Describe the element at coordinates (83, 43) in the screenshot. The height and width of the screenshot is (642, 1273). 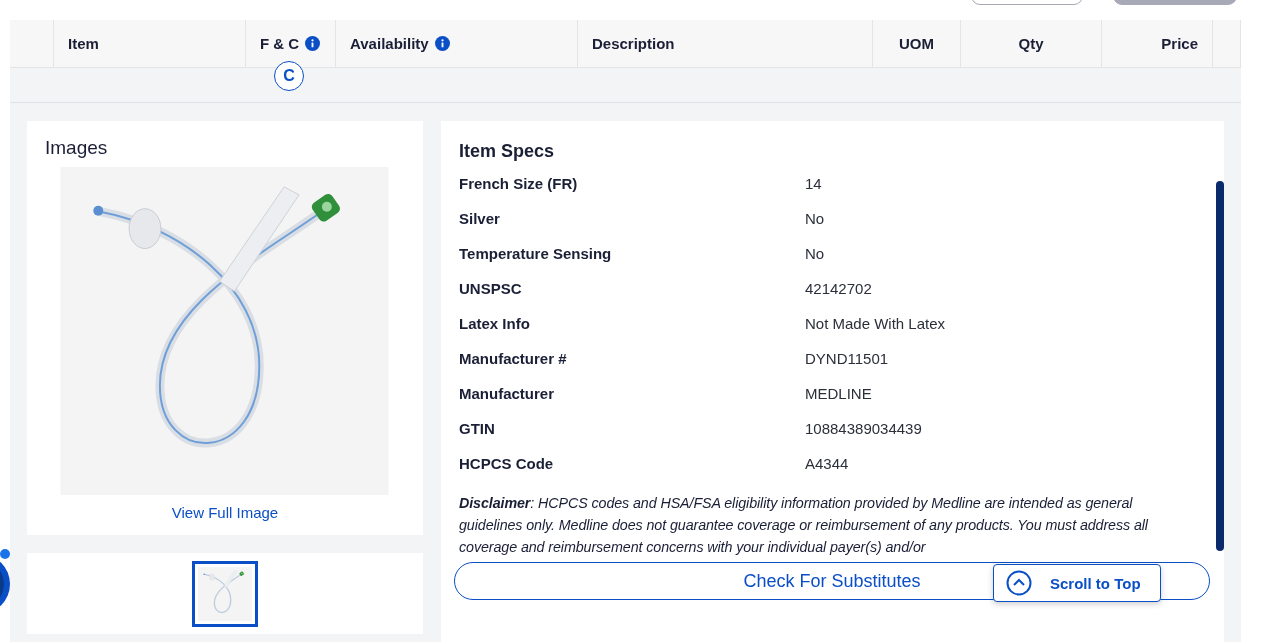
I see `column-label: Item` at that location.